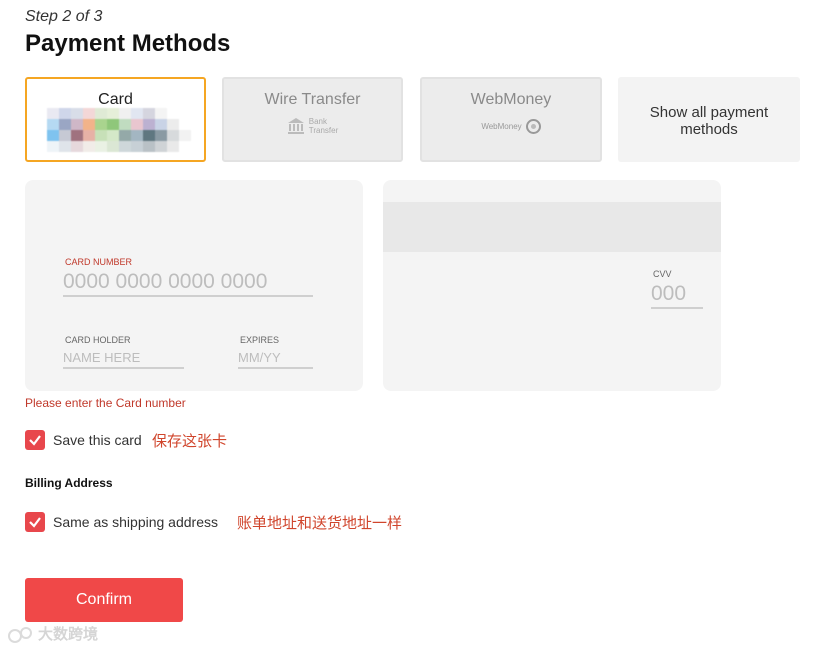  I want to click on bank-icon, so click(295, 126).